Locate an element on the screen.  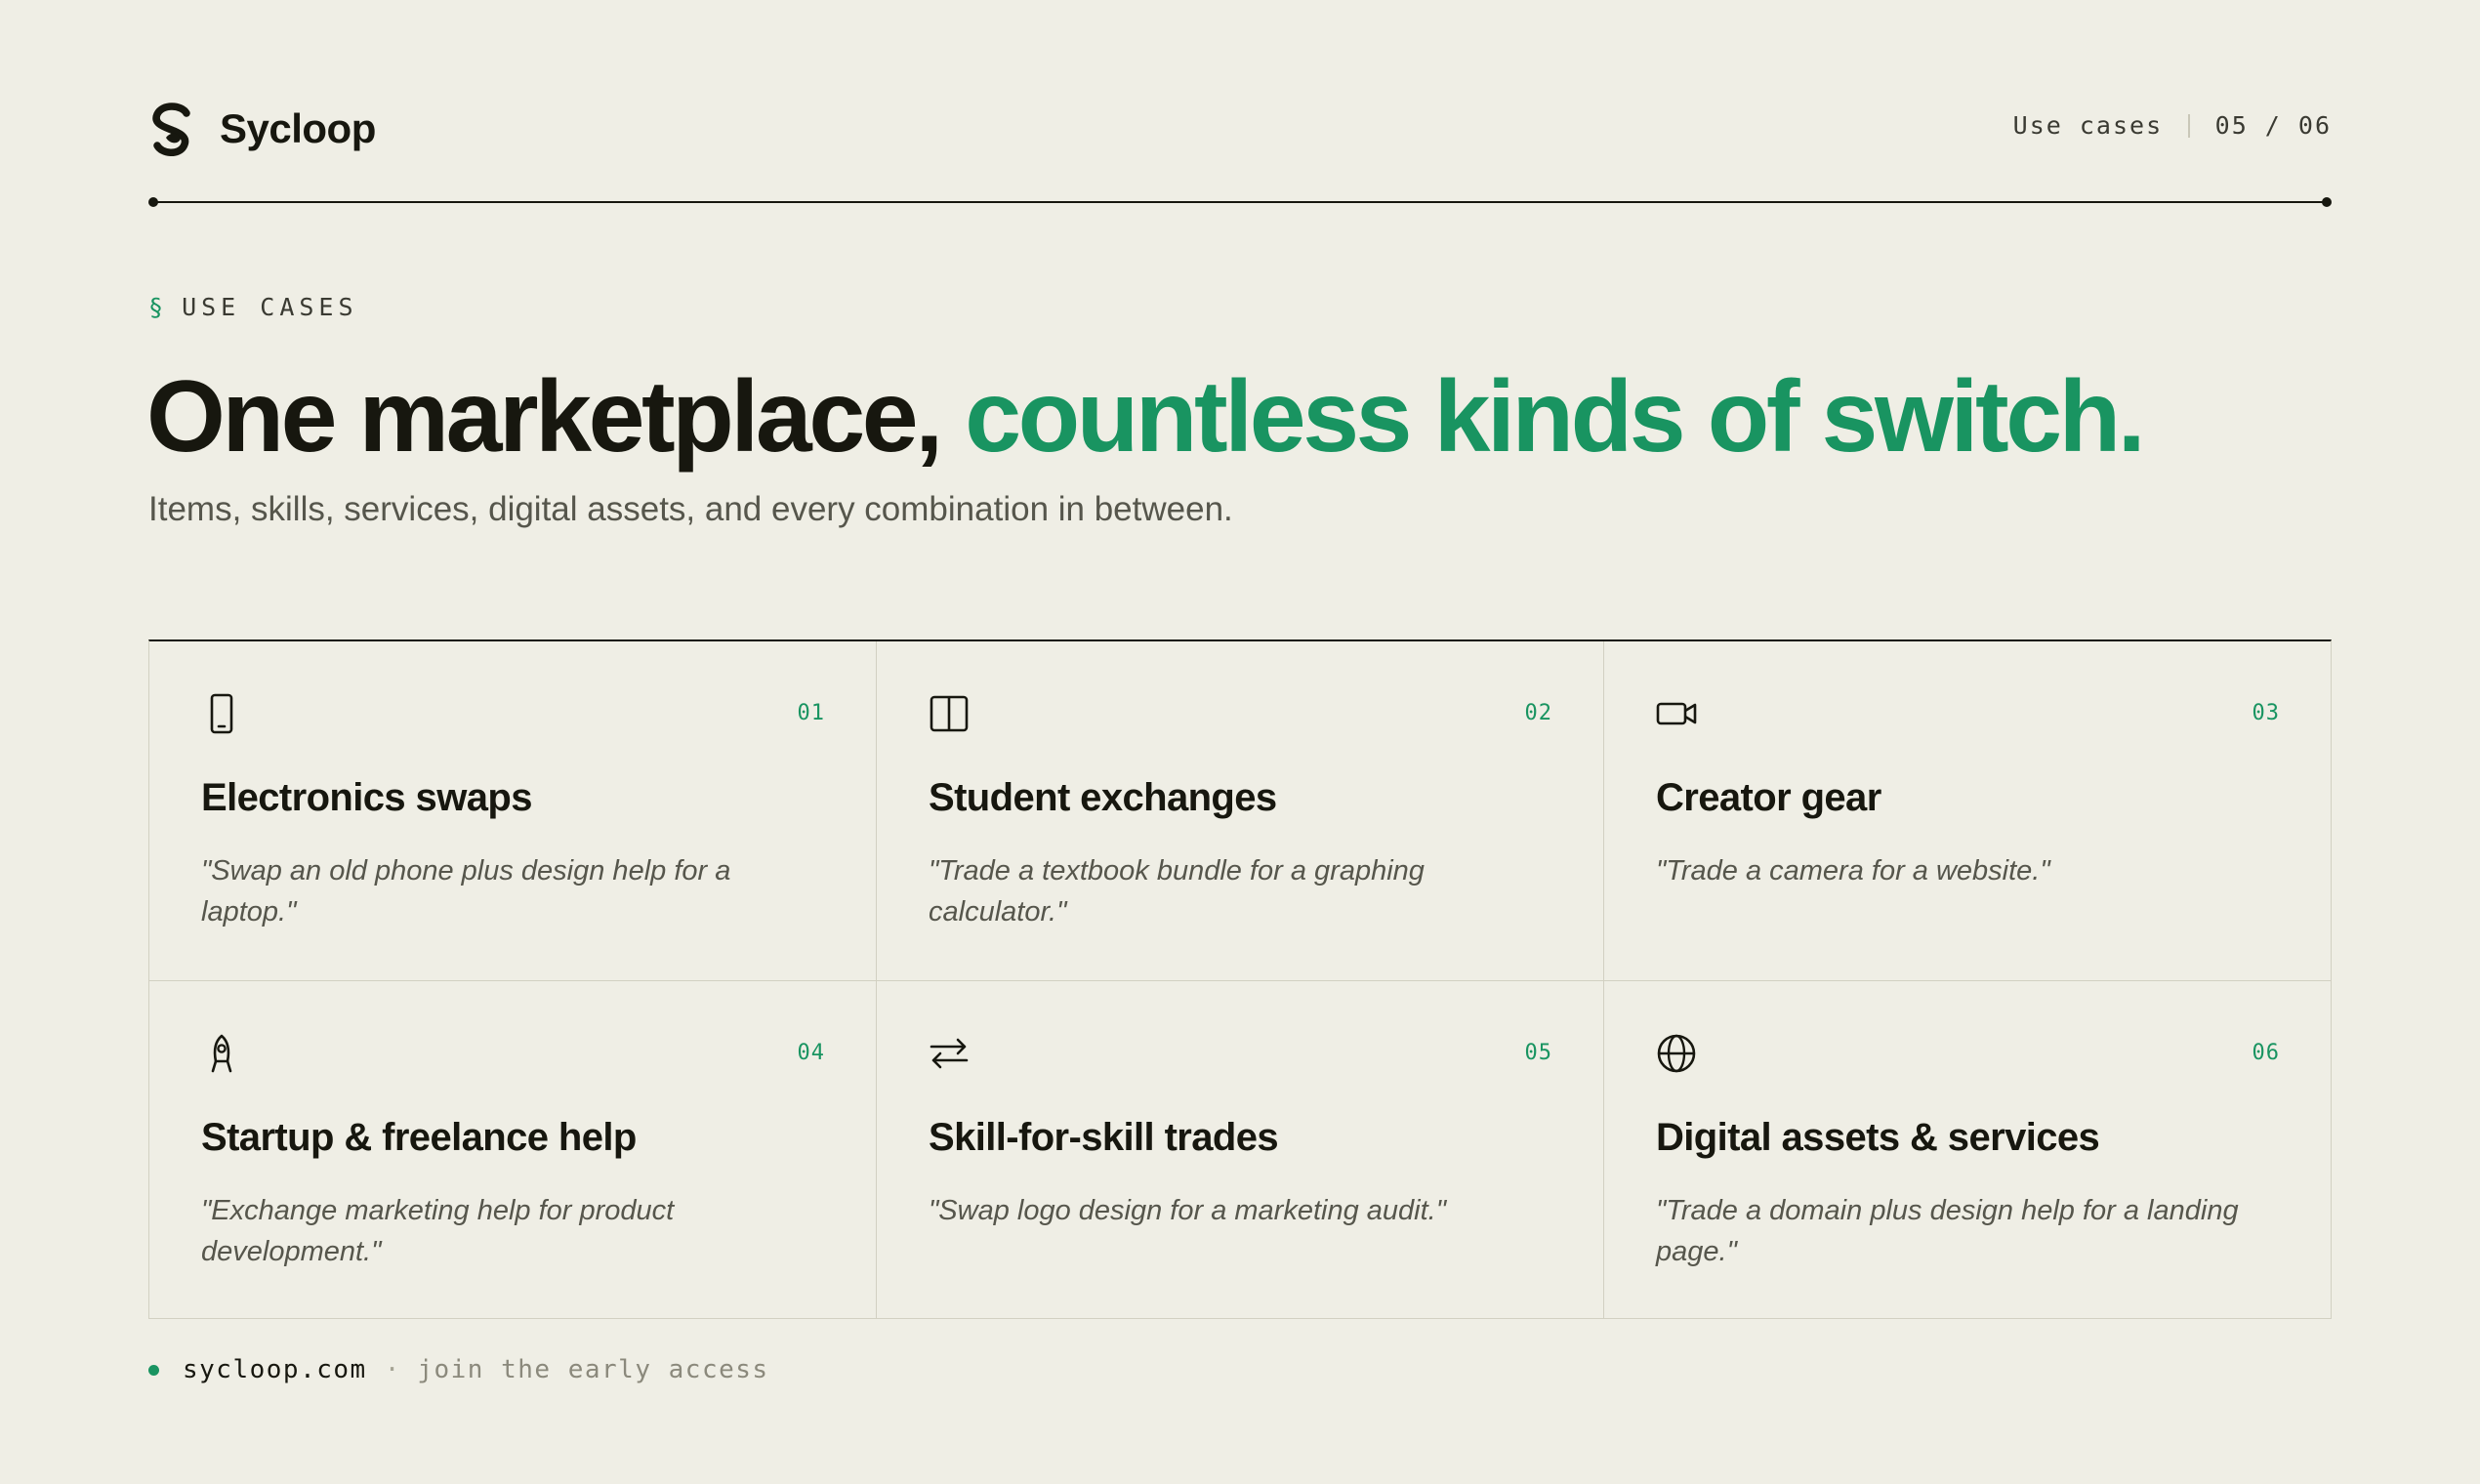
book-open-icon is located at coordinates (950, 714).